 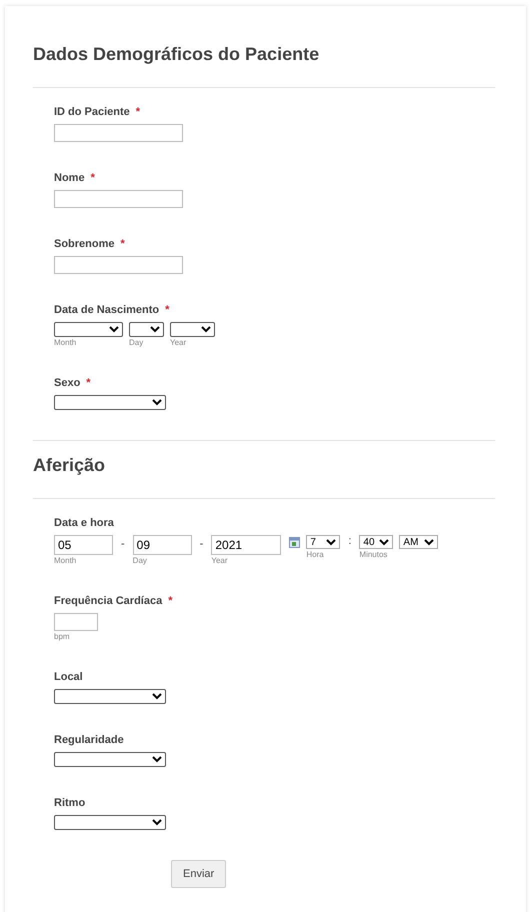 What do you see at coordinates (67, 383) in the screenshot?
I see `field-label: Sexo` at bounding box center [67, 383].